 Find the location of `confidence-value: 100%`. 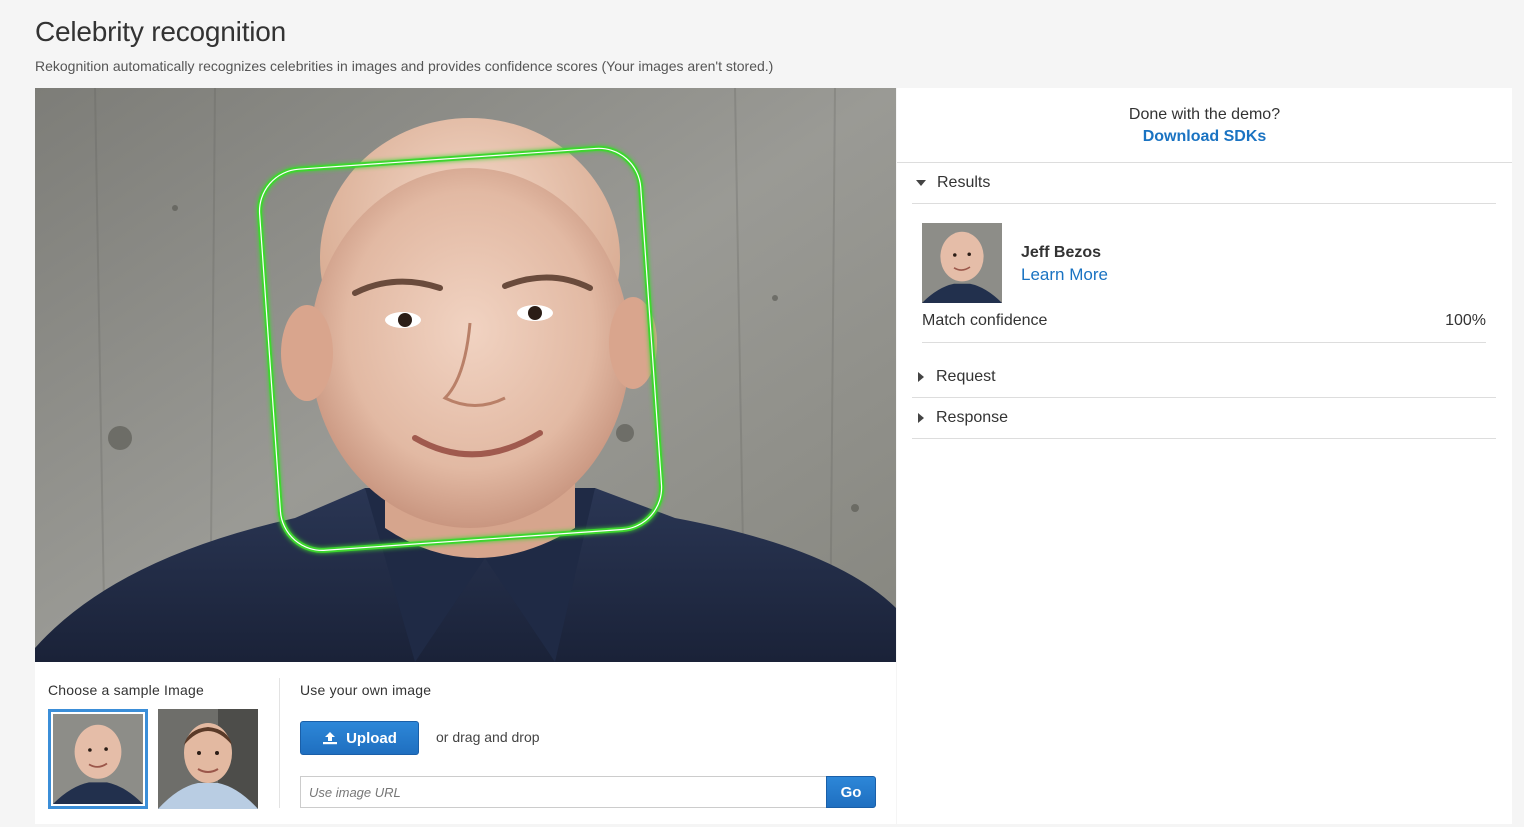

confidence-value: 100% is located at coordinates (1465, 320).